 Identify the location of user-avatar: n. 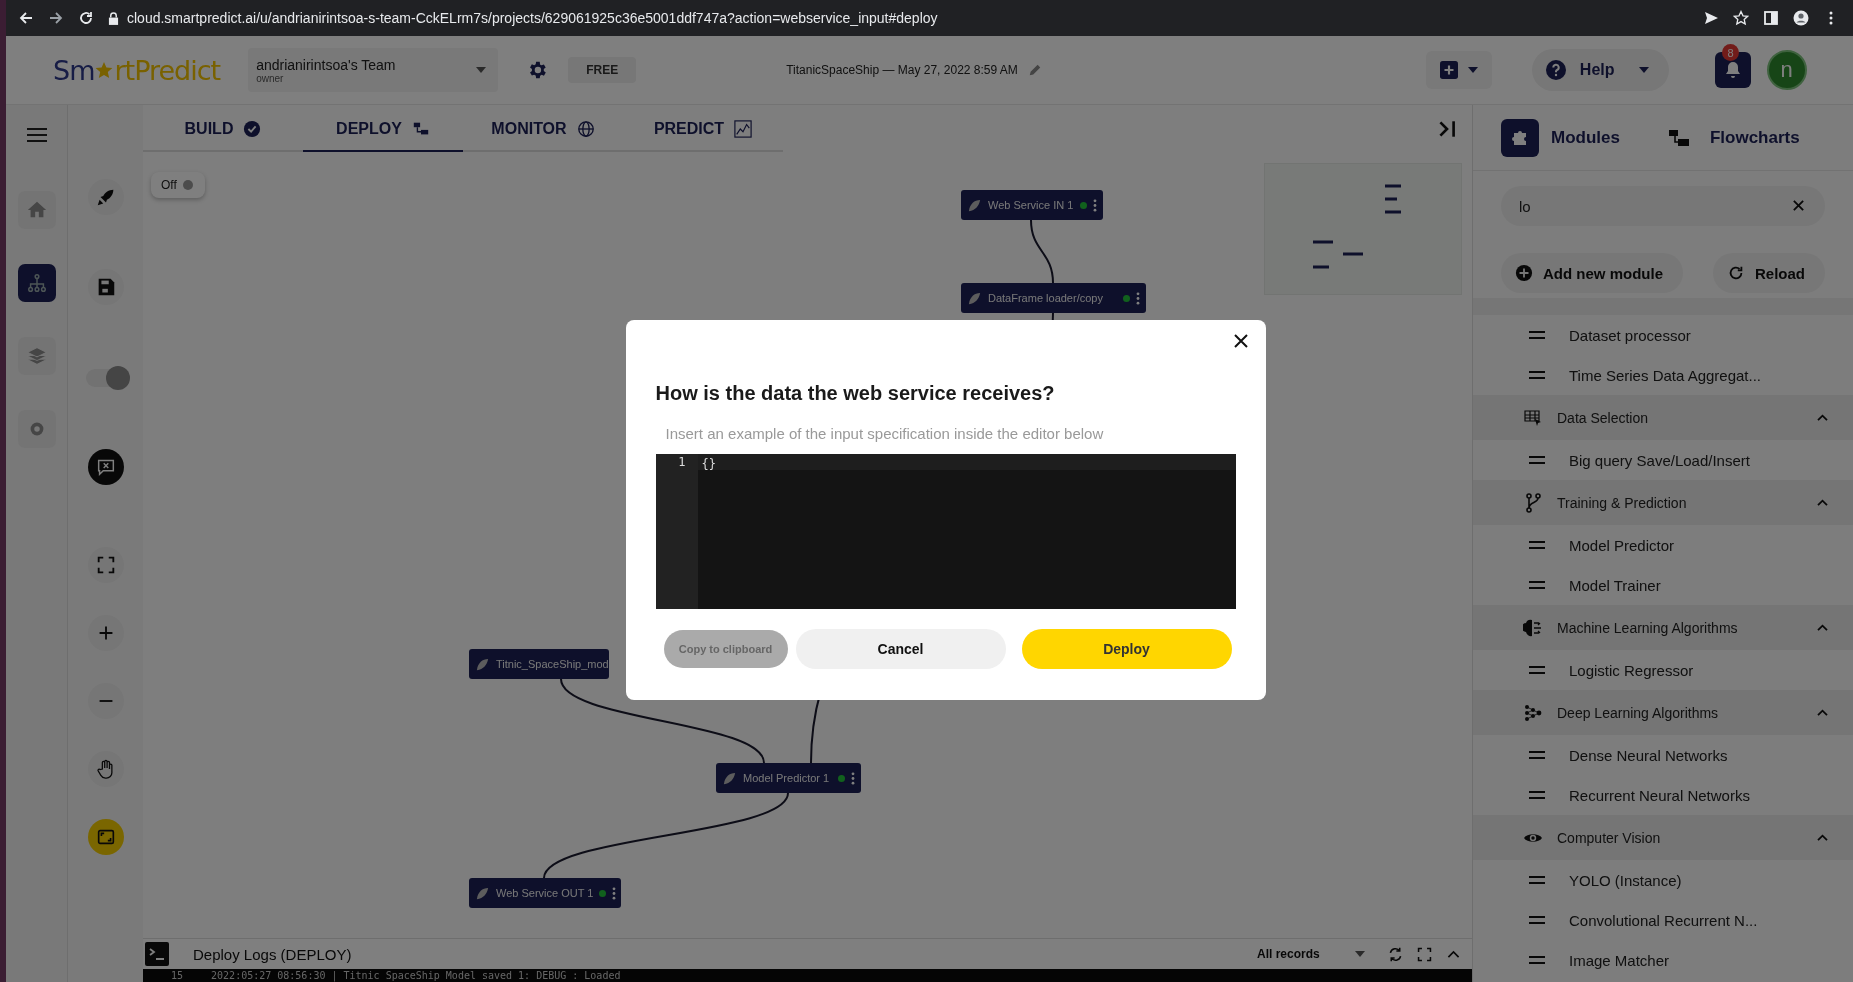
(1786, 70).